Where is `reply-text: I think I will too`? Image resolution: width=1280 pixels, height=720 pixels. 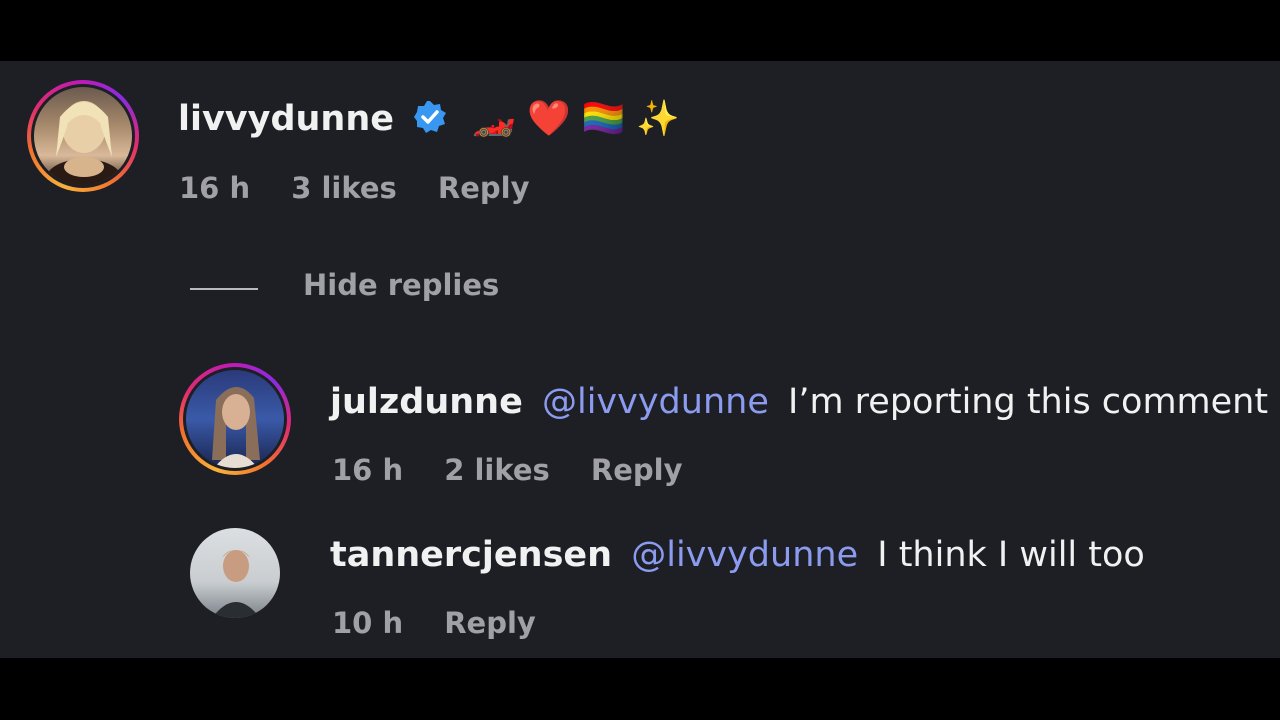 reply-text: I think I will too is located at coordinates (1011, 555).